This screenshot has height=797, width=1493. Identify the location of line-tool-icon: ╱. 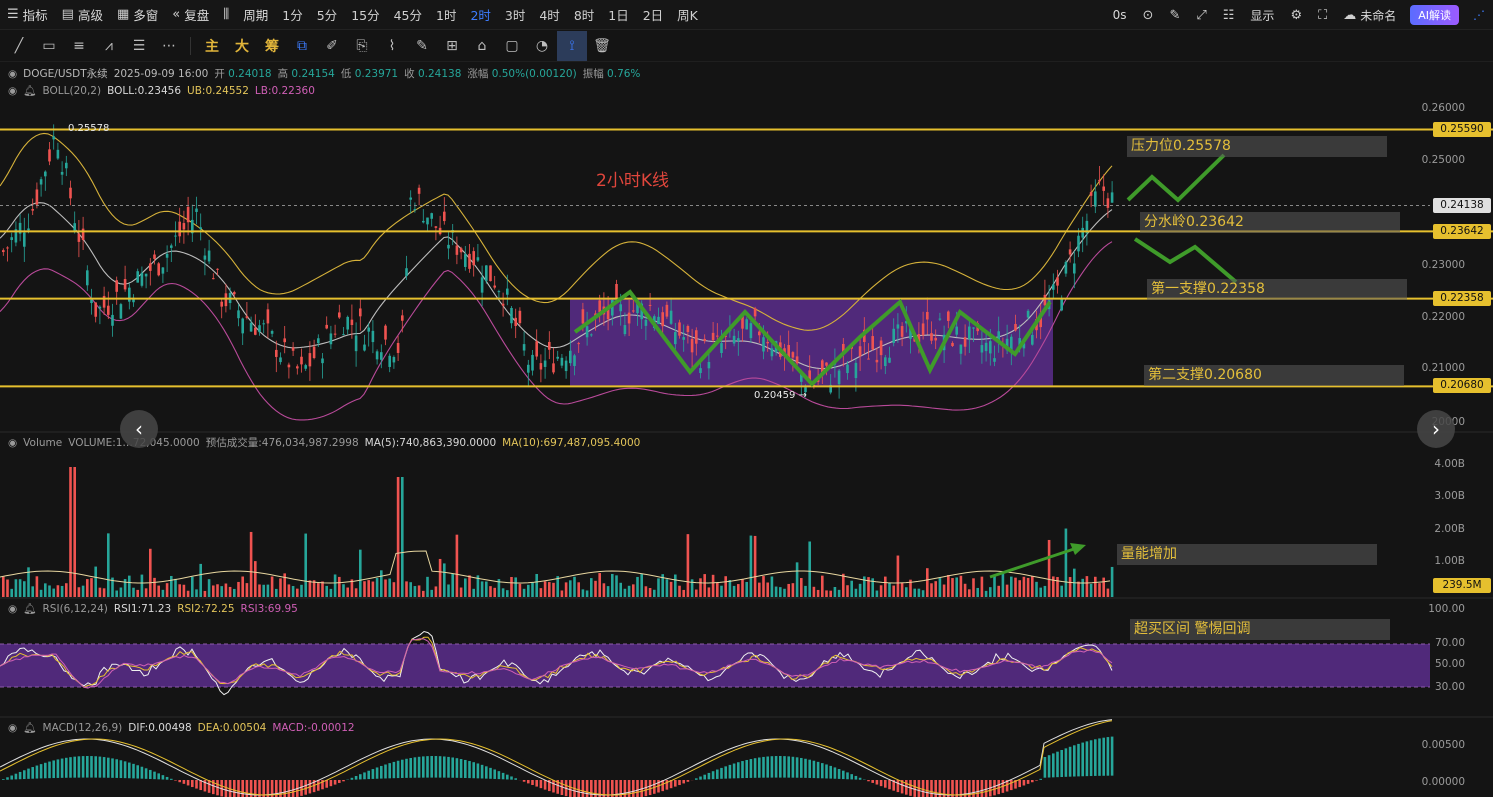
(19, 46).